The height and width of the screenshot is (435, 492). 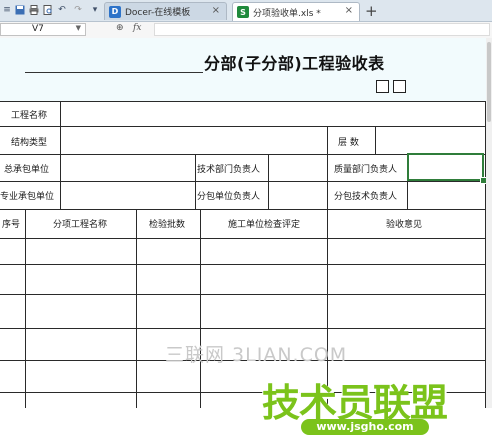 I want to click on formula-bar: V7 ▼ ⊕ fx, so click(x=246, y=30).